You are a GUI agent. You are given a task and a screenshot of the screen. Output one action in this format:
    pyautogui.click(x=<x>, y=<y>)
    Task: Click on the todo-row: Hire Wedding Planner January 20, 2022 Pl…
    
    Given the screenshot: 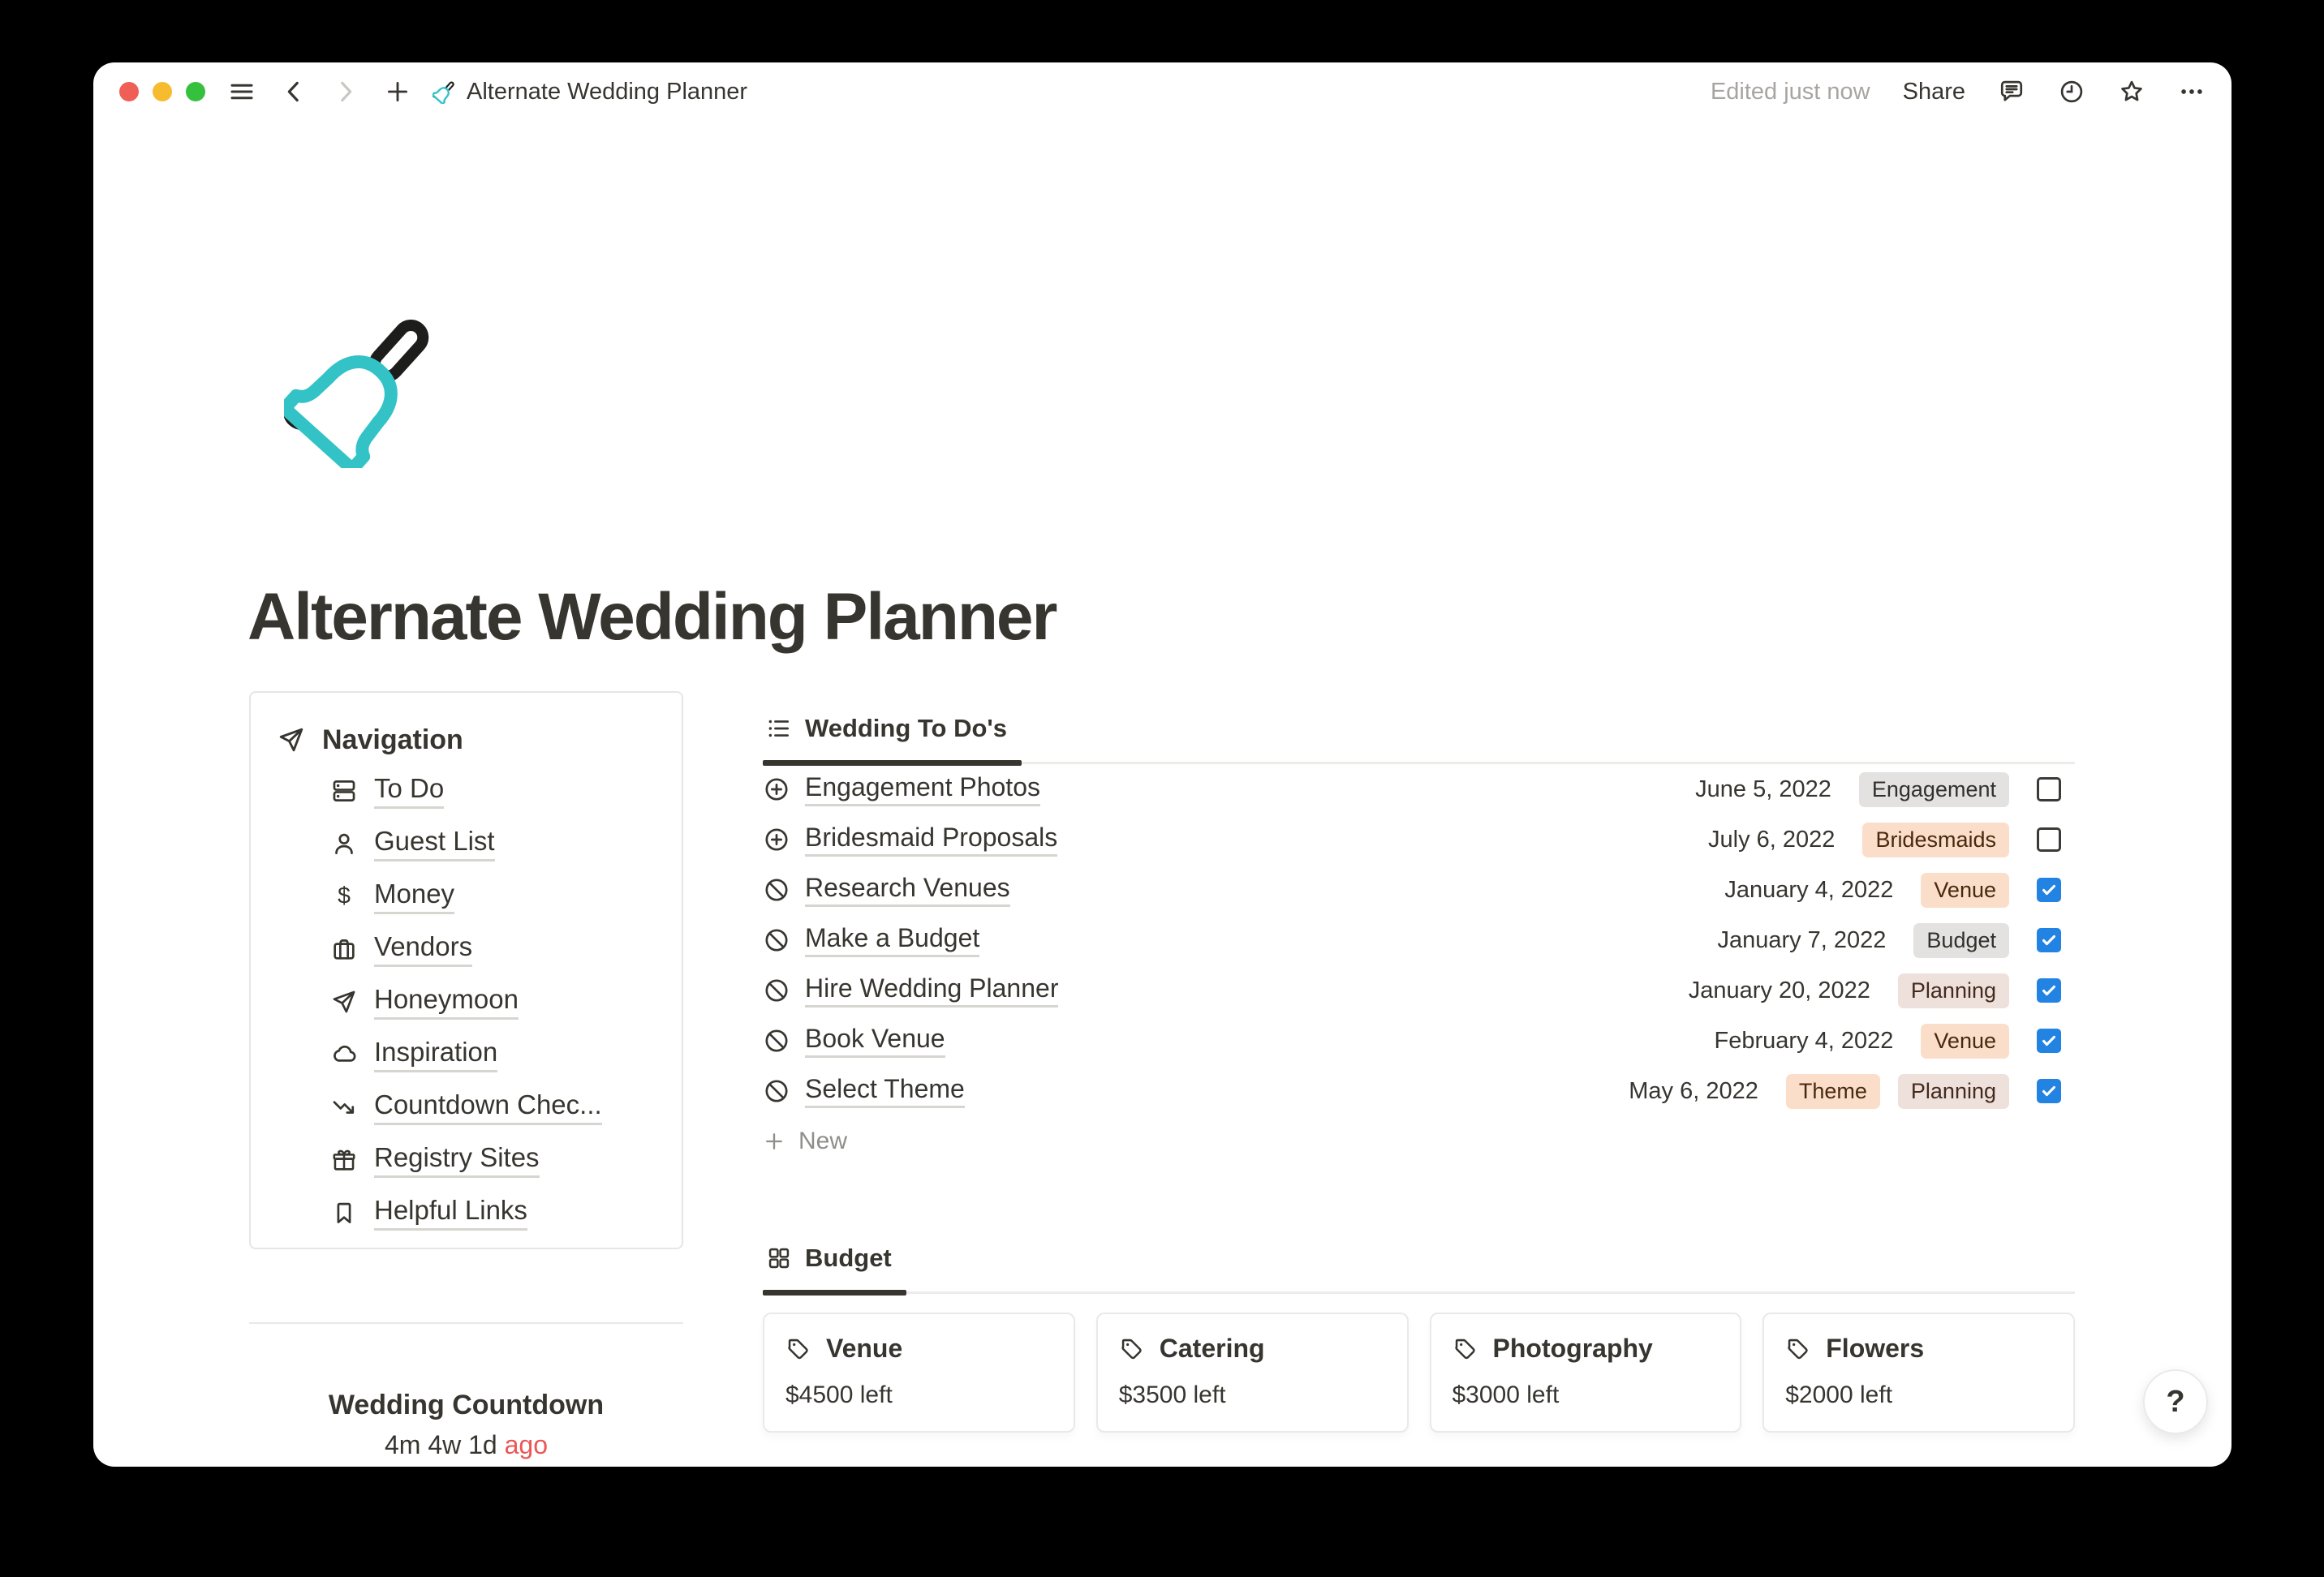 What is the action you would take?
    pyautogui.click(x=1419, y=990)
    